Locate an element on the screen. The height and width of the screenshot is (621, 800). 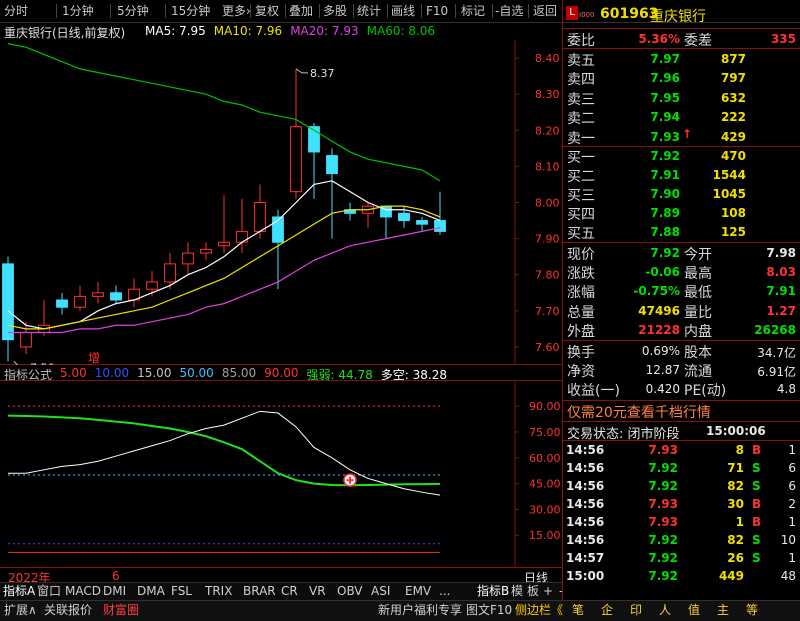
stat-value: -0.06 is located at coordinates (662, 272).